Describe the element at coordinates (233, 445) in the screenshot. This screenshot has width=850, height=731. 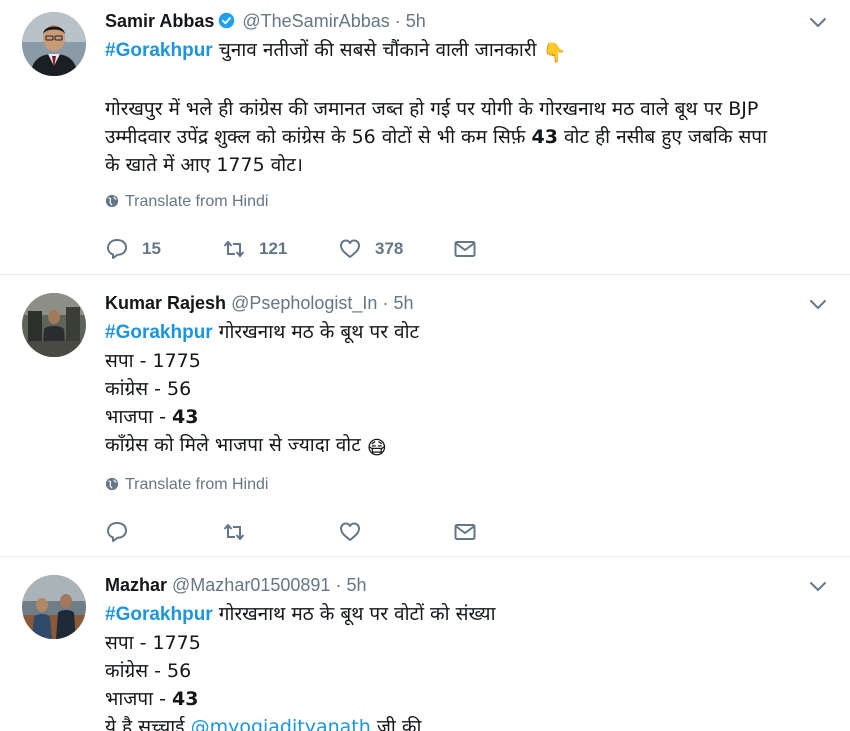
I see `text-line: काँग्रेस को मिले भाजपा से ज्यादा वोट` at that location.